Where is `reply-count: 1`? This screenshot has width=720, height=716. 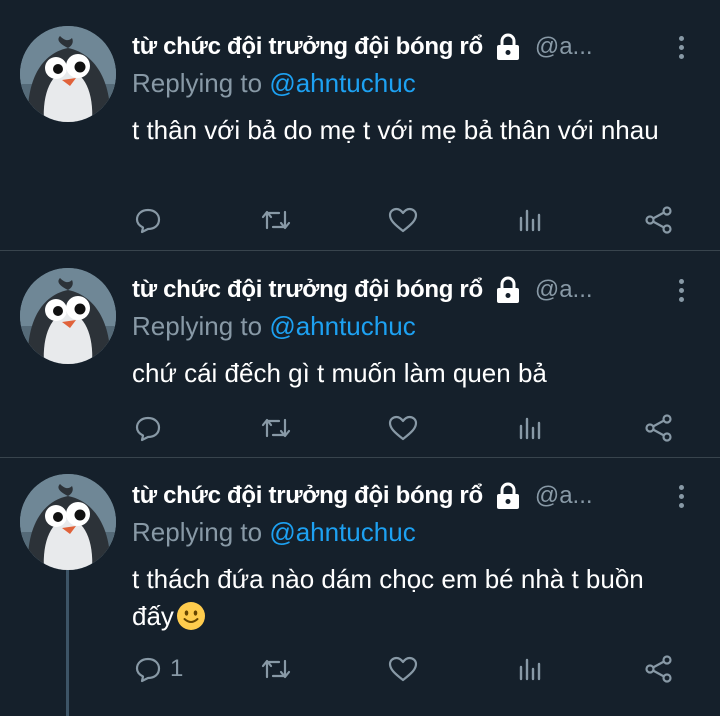 reply-count: 1 is located at coordinates (177, 668).